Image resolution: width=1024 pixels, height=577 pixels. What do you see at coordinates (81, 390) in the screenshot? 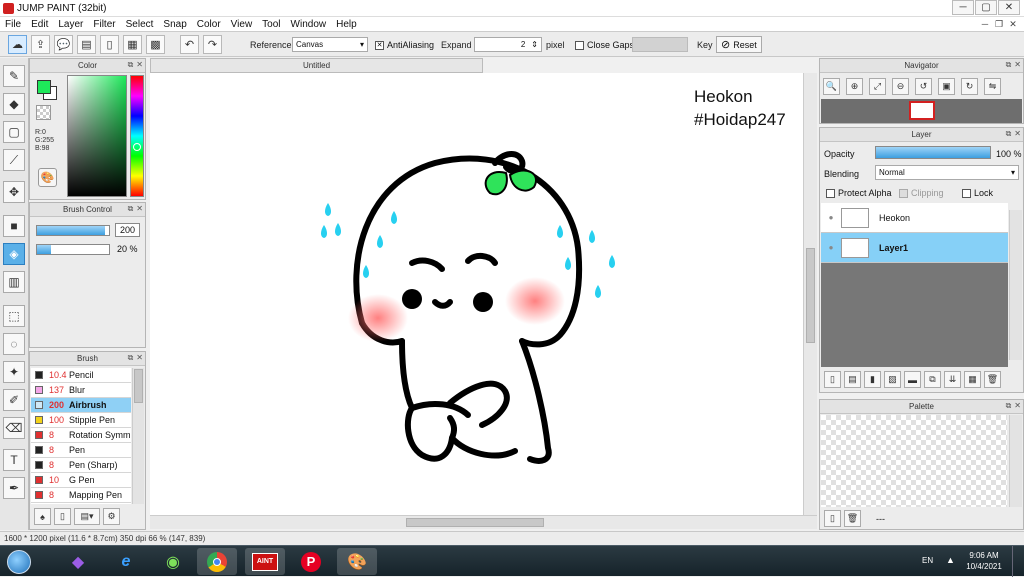
I see `brush-item: 137 Blur` at bounding box center [81, 390].